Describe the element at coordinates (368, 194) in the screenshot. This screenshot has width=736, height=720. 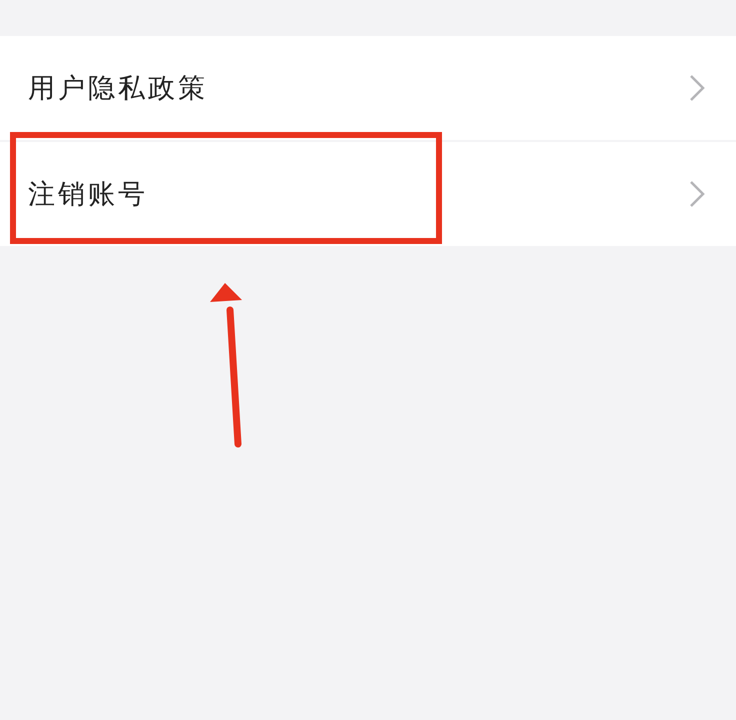
I see `settings-row: 注销账号` at that location.